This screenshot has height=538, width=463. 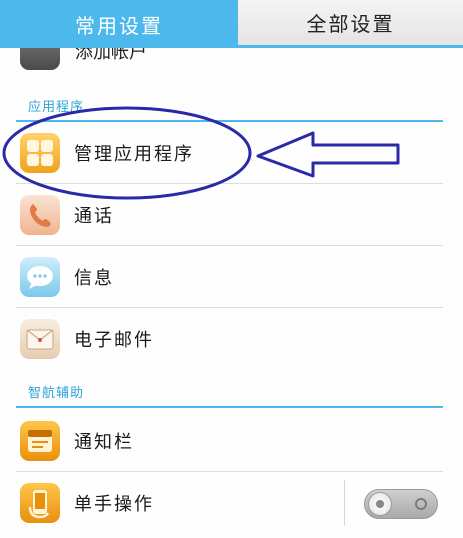 I want to click on account-icon, so click(x=40, y=59).